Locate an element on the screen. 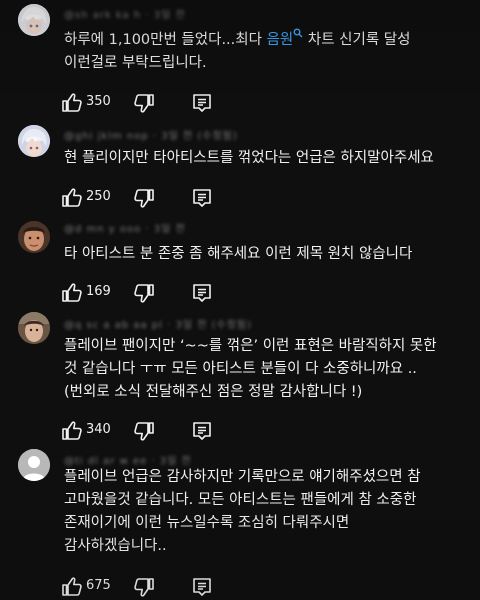 The width and height of the screenshot is (480, 600). comment-author-meta: @d mn y ooo · 3일 전 is located at coordinates (125, 227).